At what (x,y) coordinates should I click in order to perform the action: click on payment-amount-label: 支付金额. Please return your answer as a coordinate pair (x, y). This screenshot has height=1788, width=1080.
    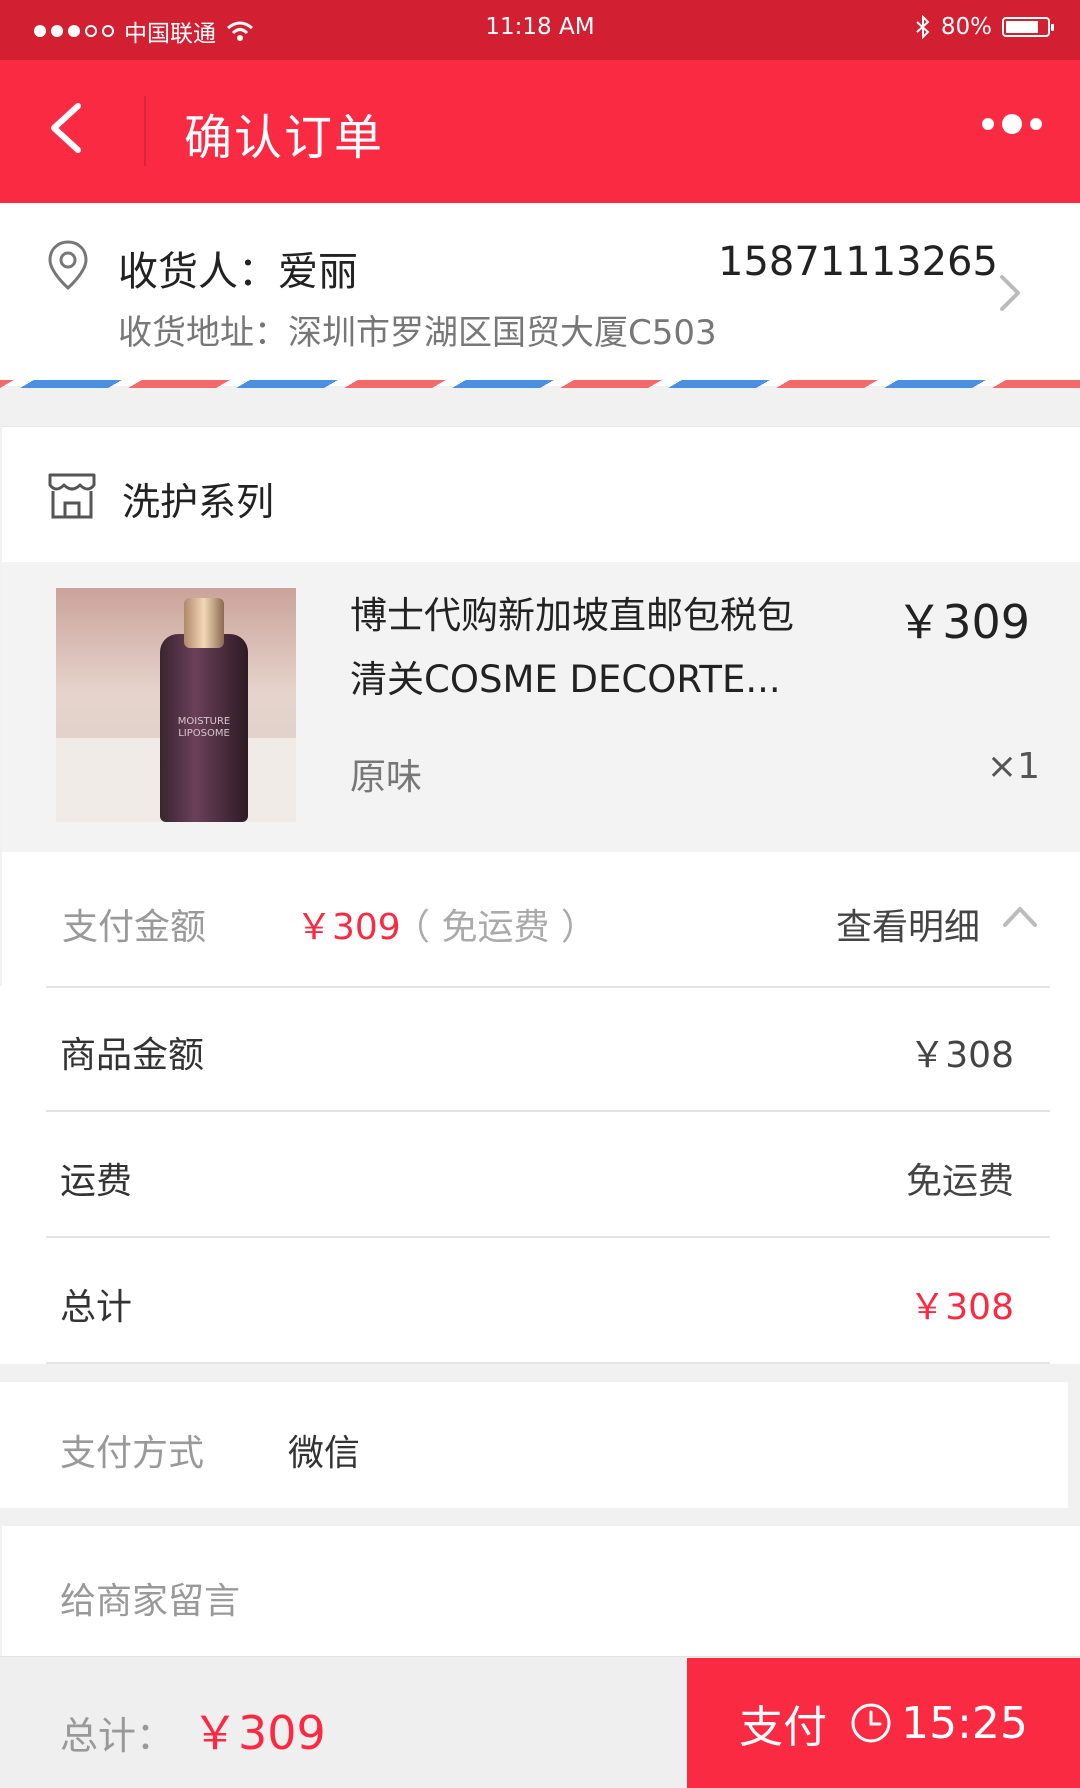
    Looking at the image, I should click on (134, 927).